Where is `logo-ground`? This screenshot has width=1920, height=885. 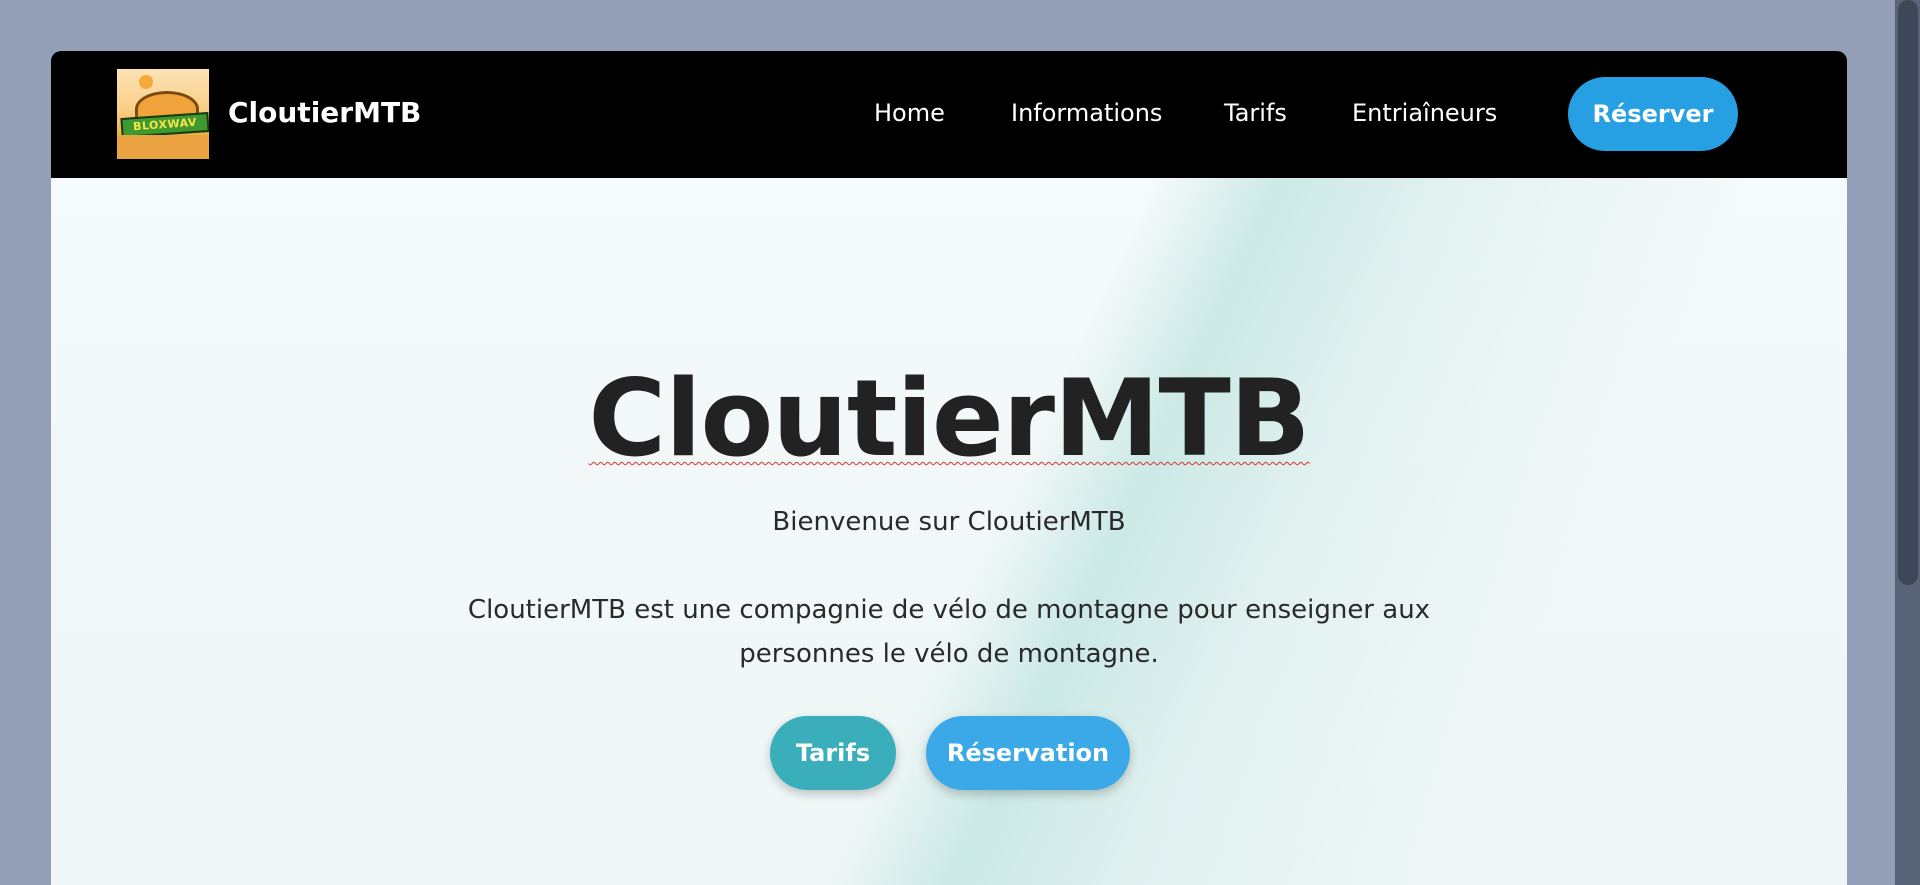
logo-ground is located at coordinates (163, 147).